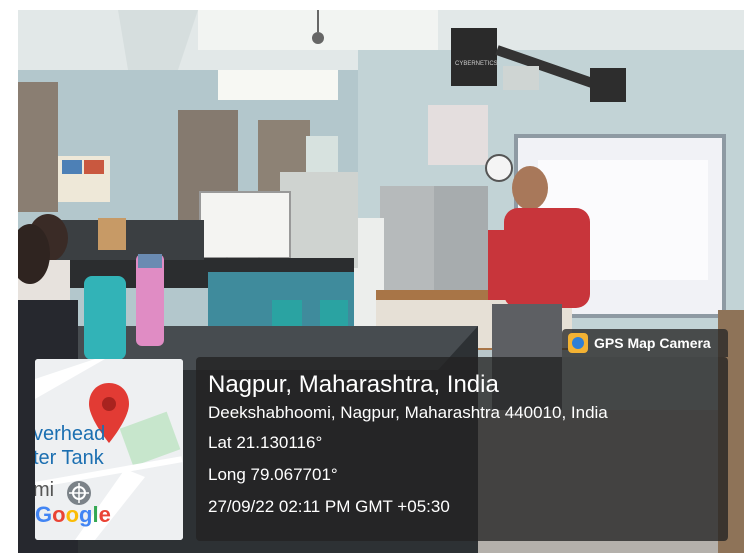 Image resolution: width=746 pixels, height=555 pixels. I want to click on location-longitude: Long 79.067701°, so click(273, 474).